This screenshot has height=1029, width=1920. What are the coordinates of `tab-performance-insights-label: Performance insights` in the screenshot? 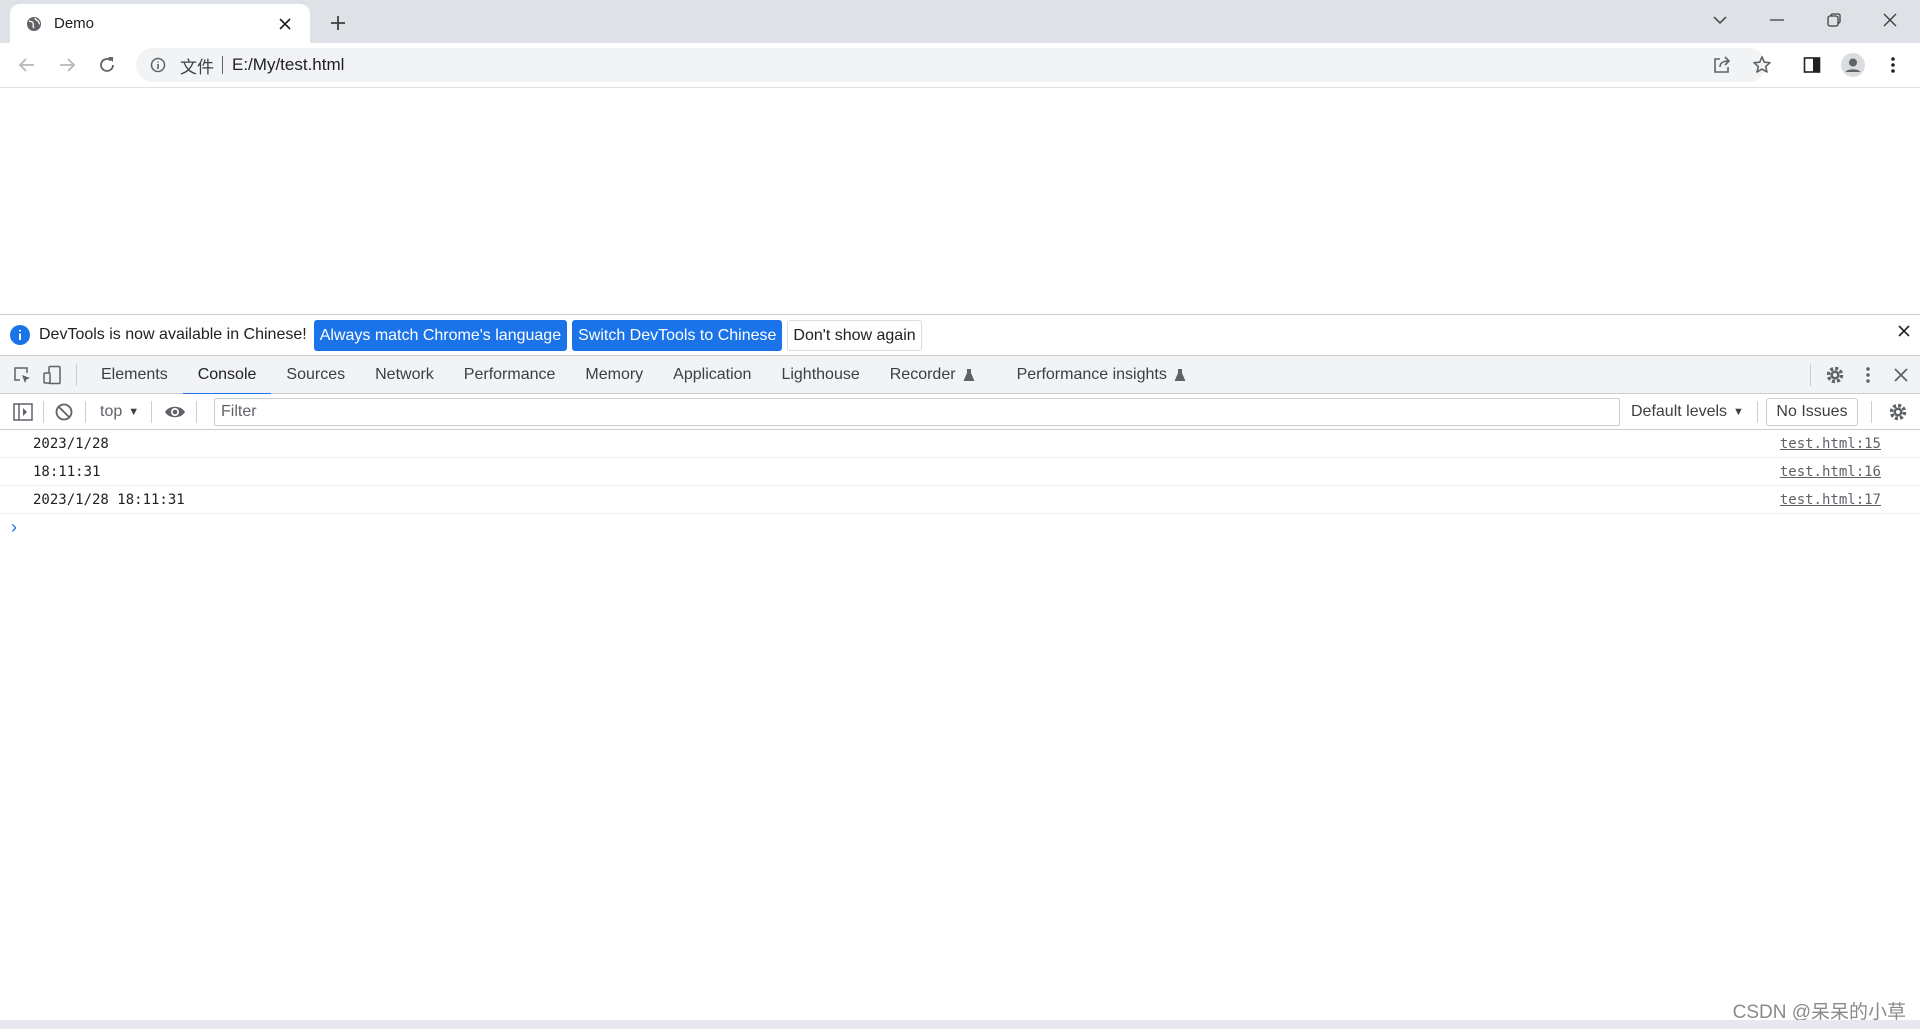 It's located at (1091, 374).